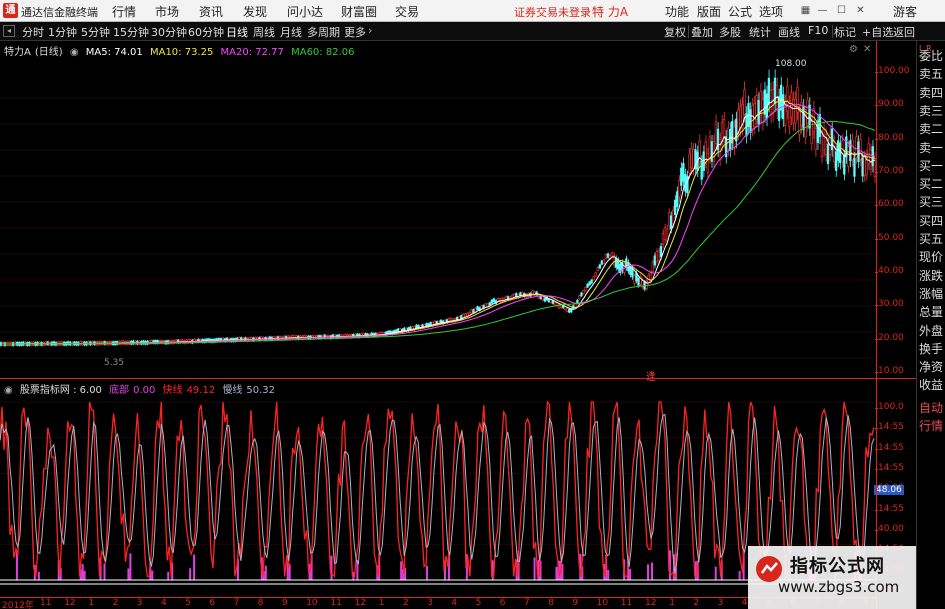 Image resolution: width=945 pixels, height=609 pixels. Describe the element at coordinates (818, 30) in the screenshot. I see `toolbar-f10: F10` at that location.